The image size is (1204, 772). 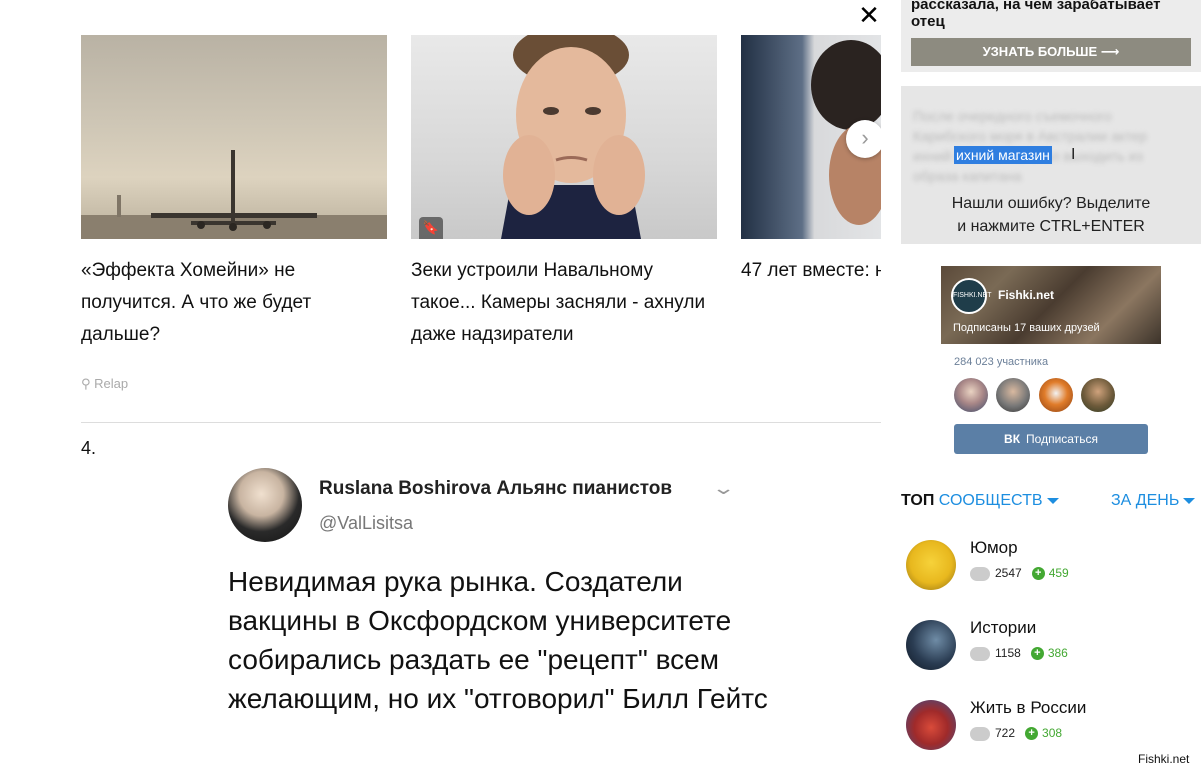 I want to click on community-item: Юмор 2547 +459, so click(x=1051, y=565).